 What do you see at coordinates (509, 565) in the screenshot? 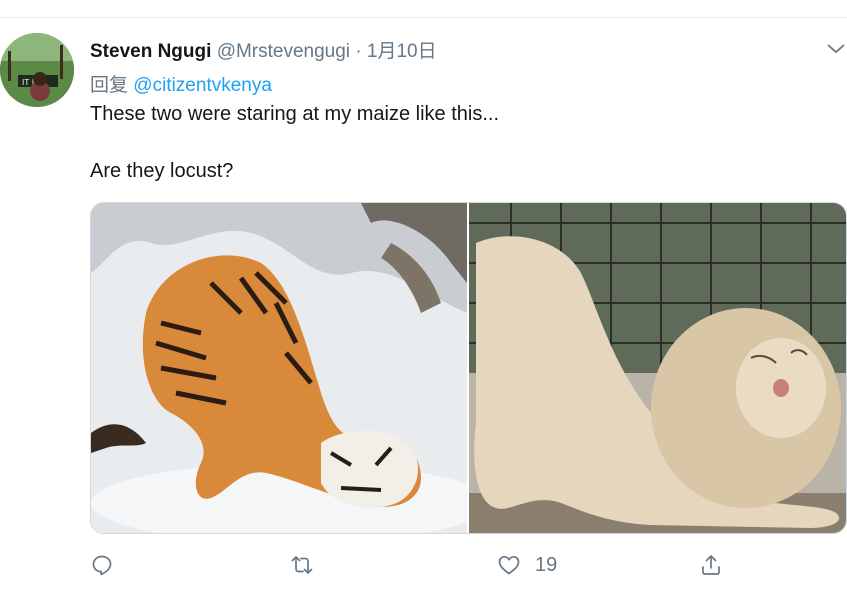
I see `heart-icon` at bounding box center [509, 565].